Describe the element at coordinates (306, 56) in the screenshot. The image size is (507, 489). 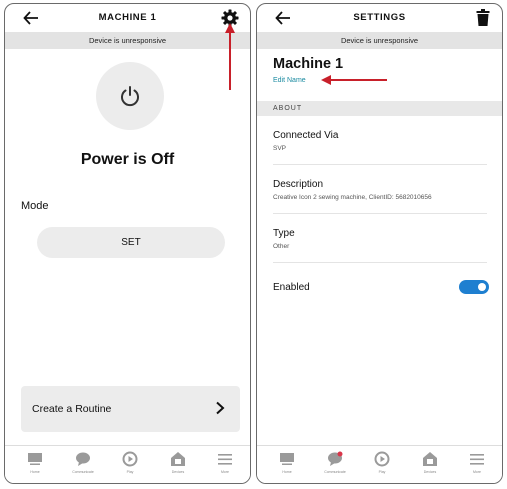
I see `annotation-overlay` at that location.